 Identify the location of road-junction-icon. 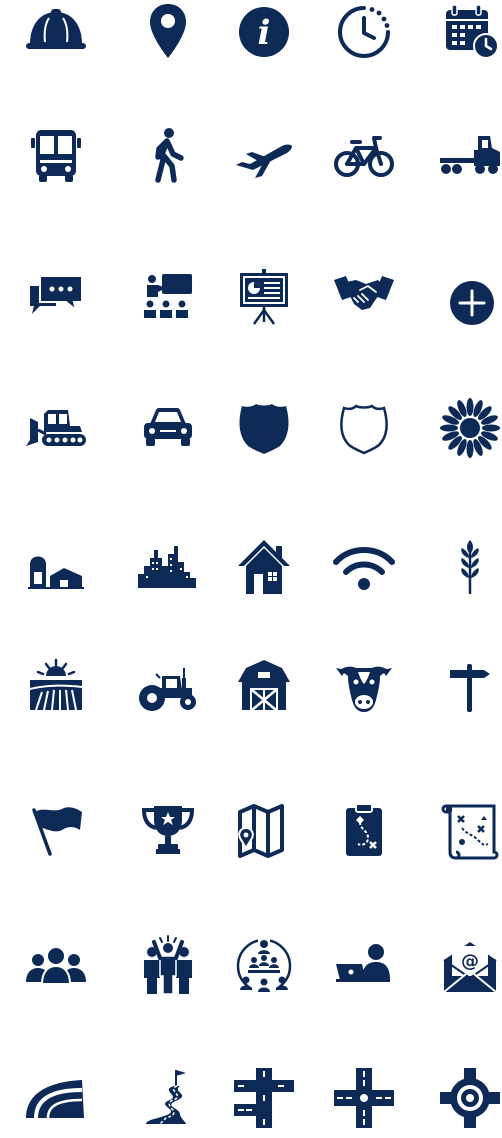
(264, 1098).